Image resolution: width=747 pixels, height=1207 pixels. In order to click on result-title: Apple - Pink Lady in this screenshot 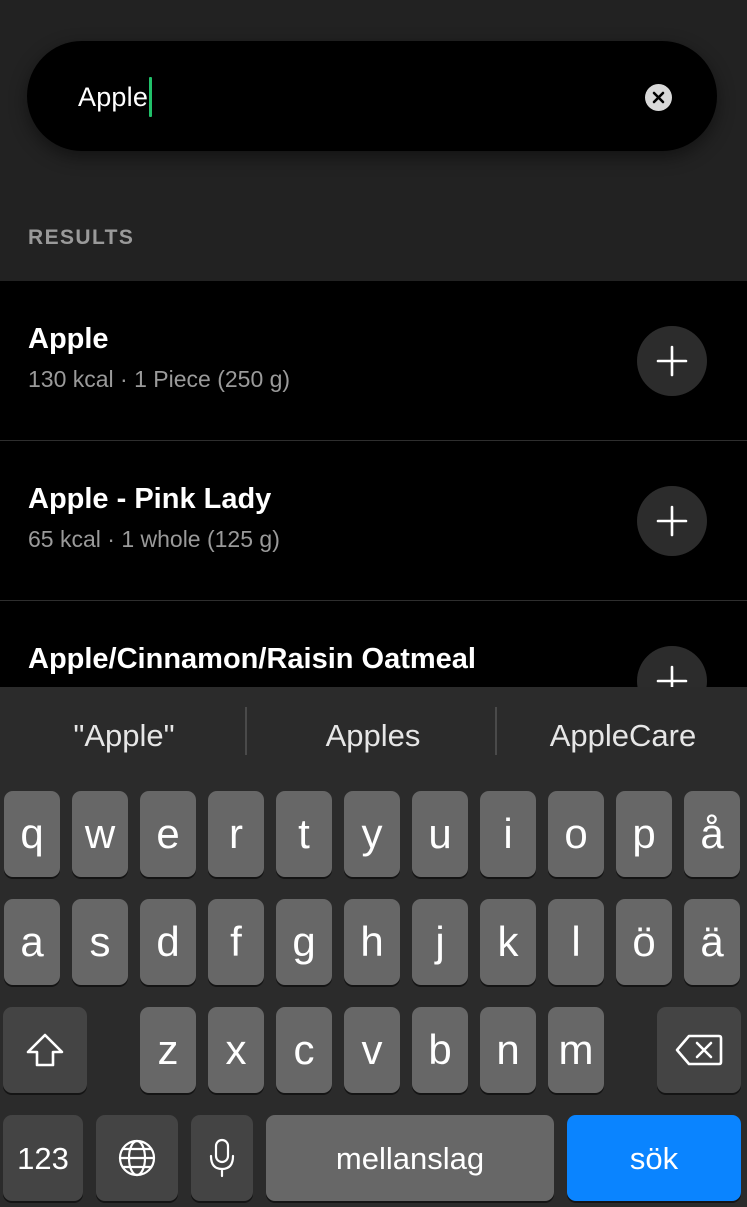, I will do `click(150, 499)`.